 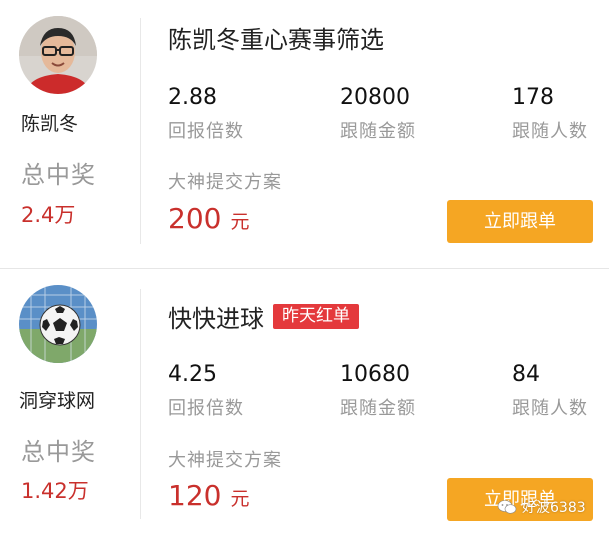 What do you see at coordinates (206, 114) in the screenshot?
I see `stat-return-multiple: 2.88 回报倍数` at bounding box center [206, 114].